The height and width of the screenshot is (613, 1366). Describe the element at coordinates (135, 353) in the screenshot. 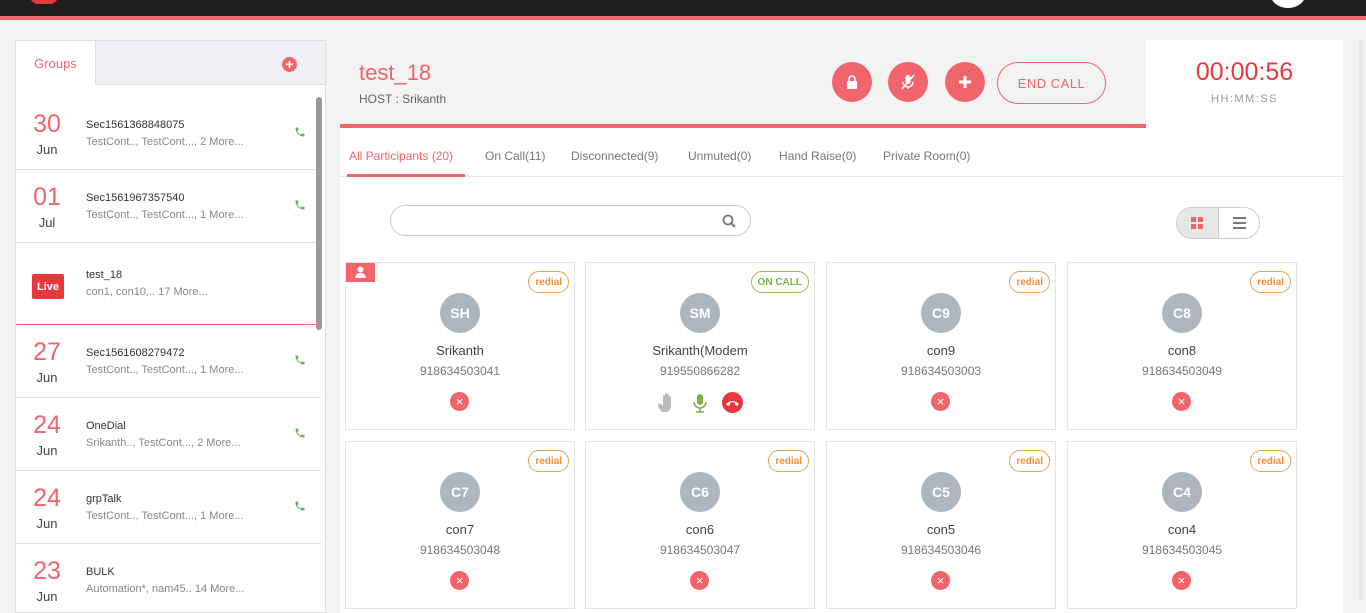

I see `group-name: Sec1561608279472` at that location.